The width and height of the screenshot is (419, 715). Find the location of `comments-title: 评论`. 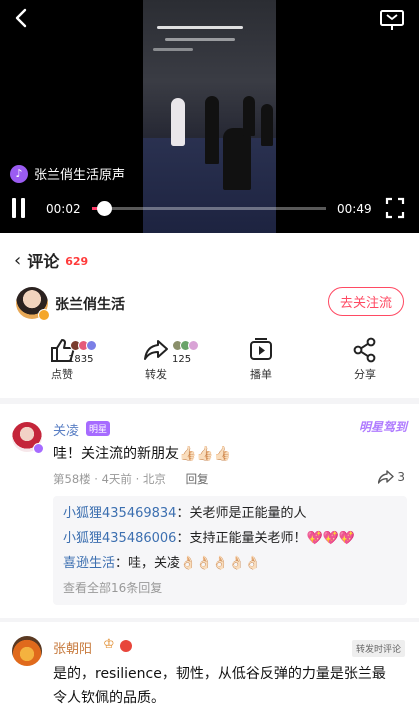

comments-title: 评论 is located at coordinates (43, 261).